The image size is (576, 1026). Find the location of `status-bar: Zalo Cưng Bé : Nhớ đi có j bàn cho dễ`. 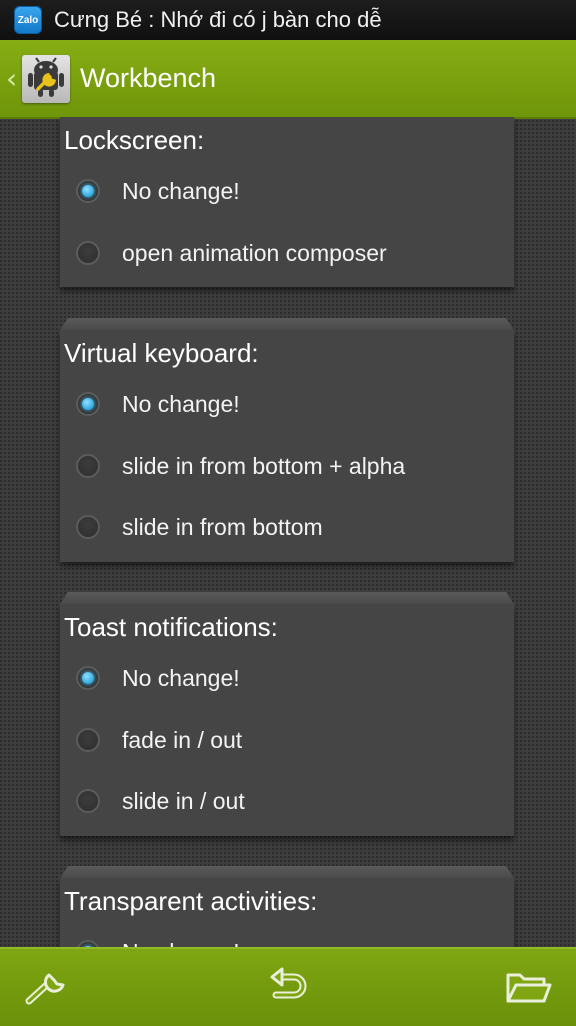

status-bar: Zalo Cưng Bé : Nhớ đi có j bàn cho dễ is located at coordinates (288, 20).